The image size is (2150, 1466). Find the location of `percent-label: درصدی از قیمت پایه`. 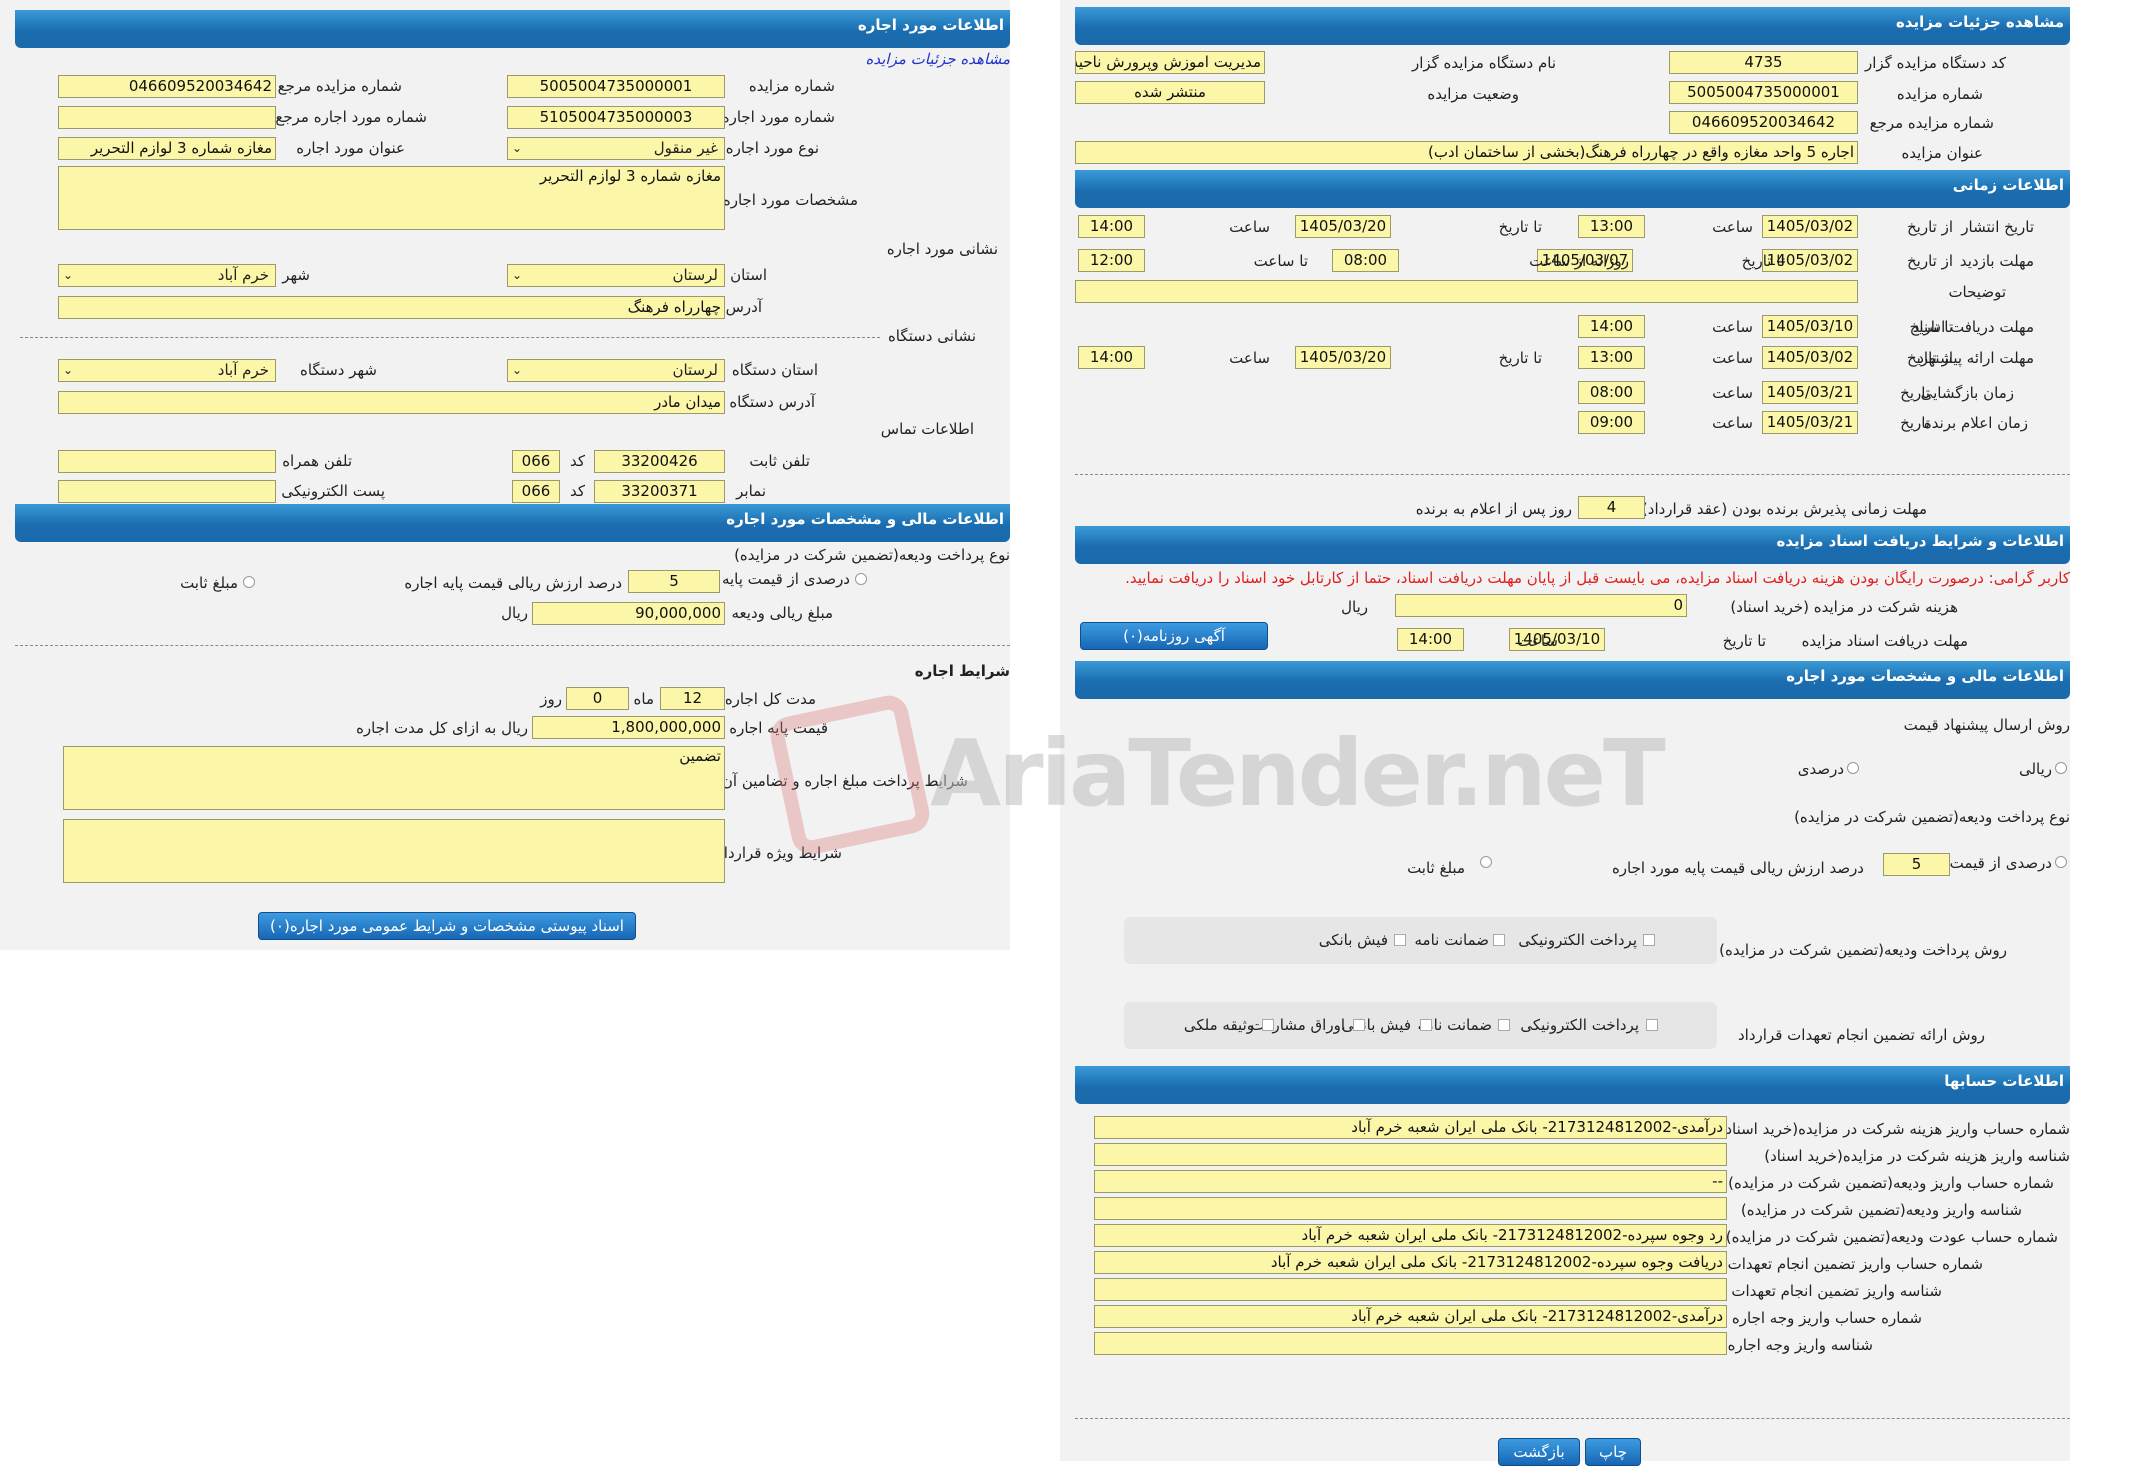

percent-label: درصدی از قیمت پایه is located at coordinates (785, 579).